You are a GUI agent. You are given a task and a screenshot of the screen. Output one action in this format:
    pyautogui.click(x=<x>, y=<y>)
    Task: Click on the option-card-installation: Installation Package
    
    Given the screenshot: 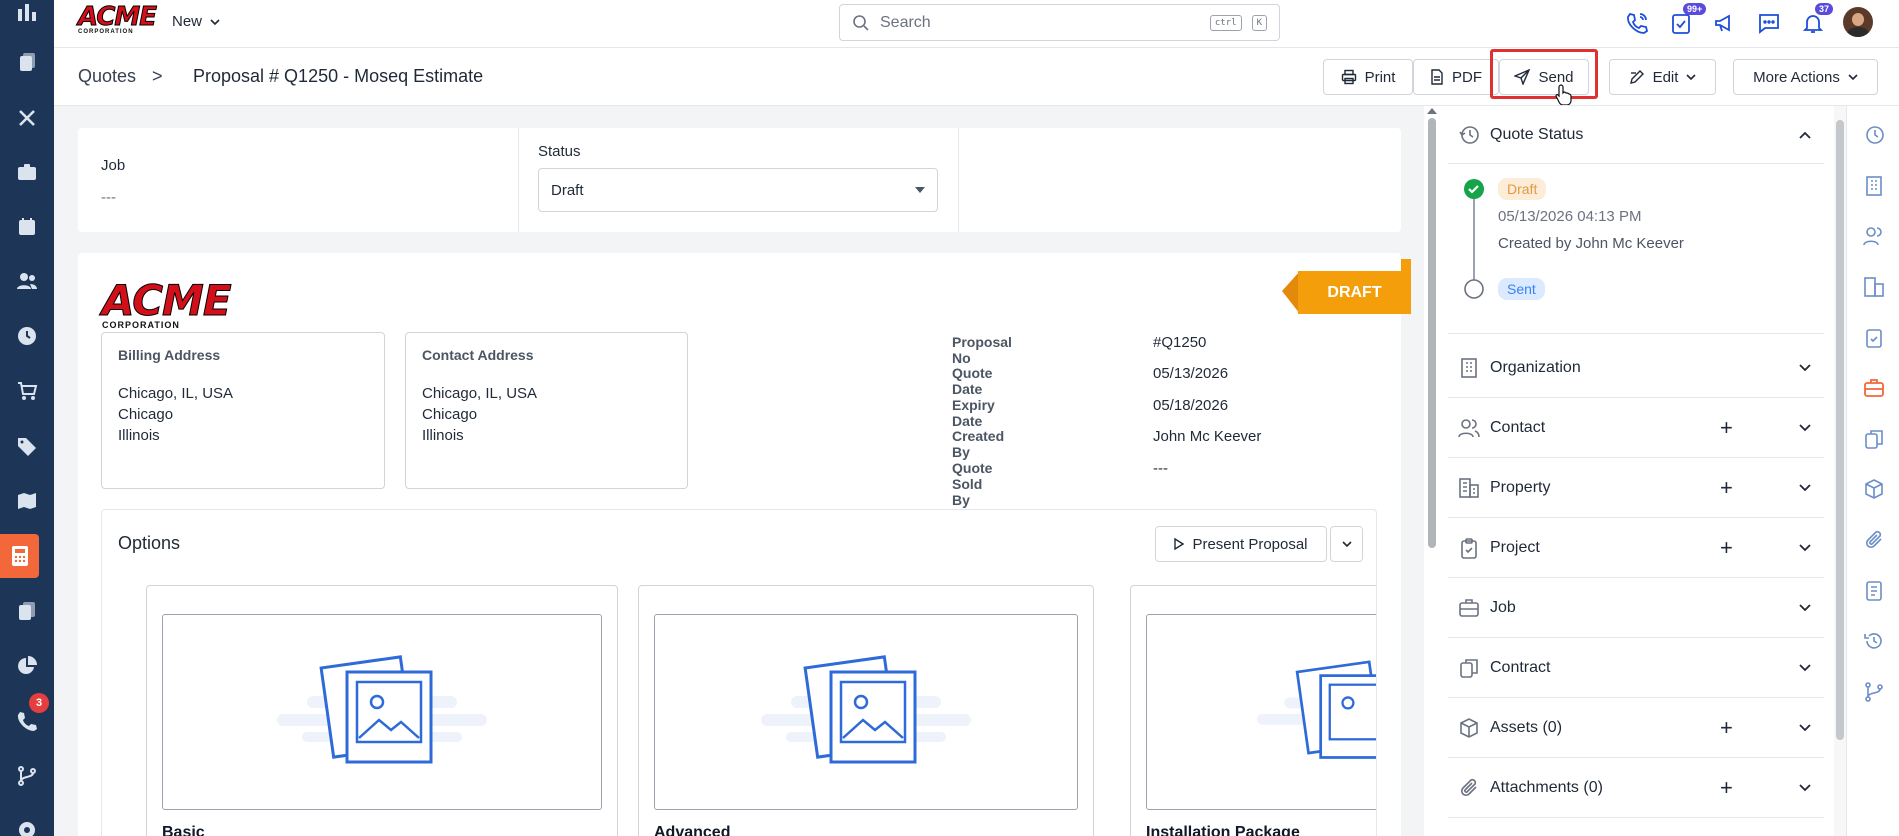 What is the action you would take?
    pyautogui.click(x=1253, y=710)
    